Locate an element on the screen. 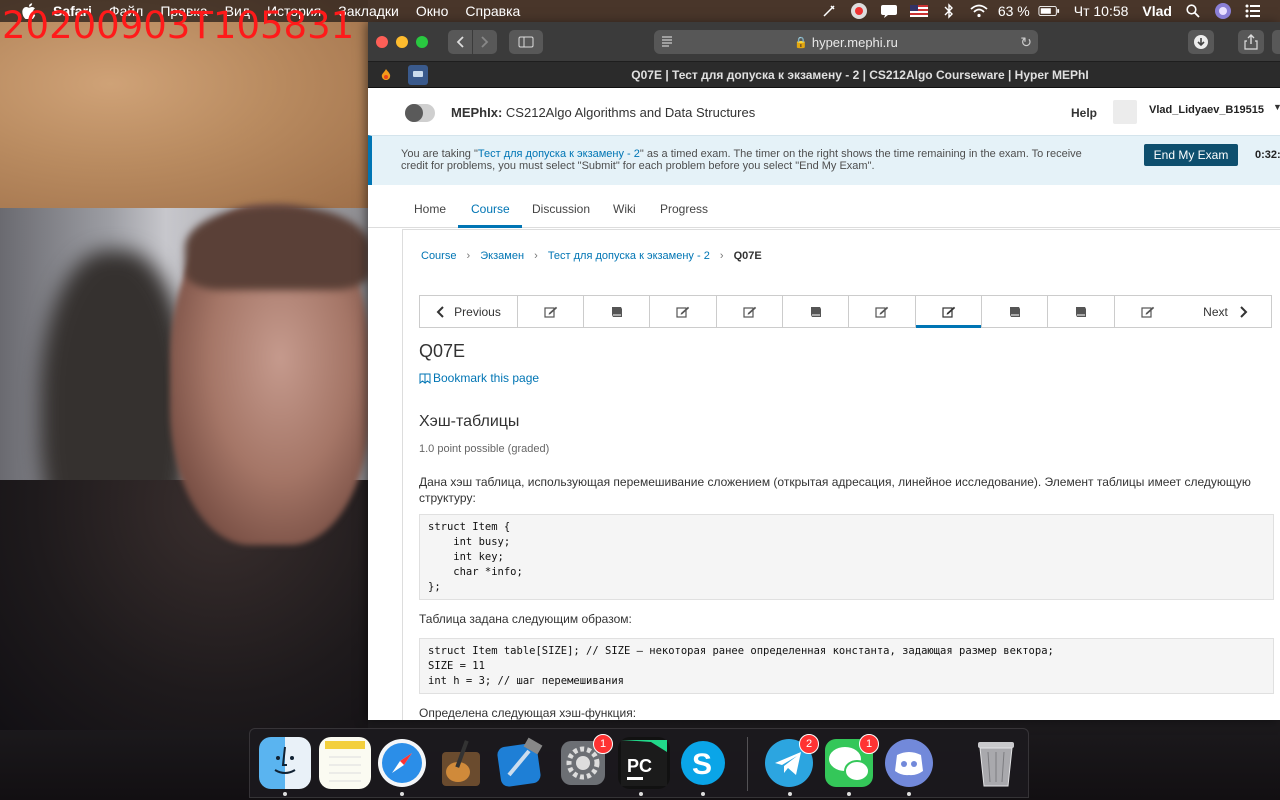  system-preferences-badge: 1 is located at coordinates (603, 744).